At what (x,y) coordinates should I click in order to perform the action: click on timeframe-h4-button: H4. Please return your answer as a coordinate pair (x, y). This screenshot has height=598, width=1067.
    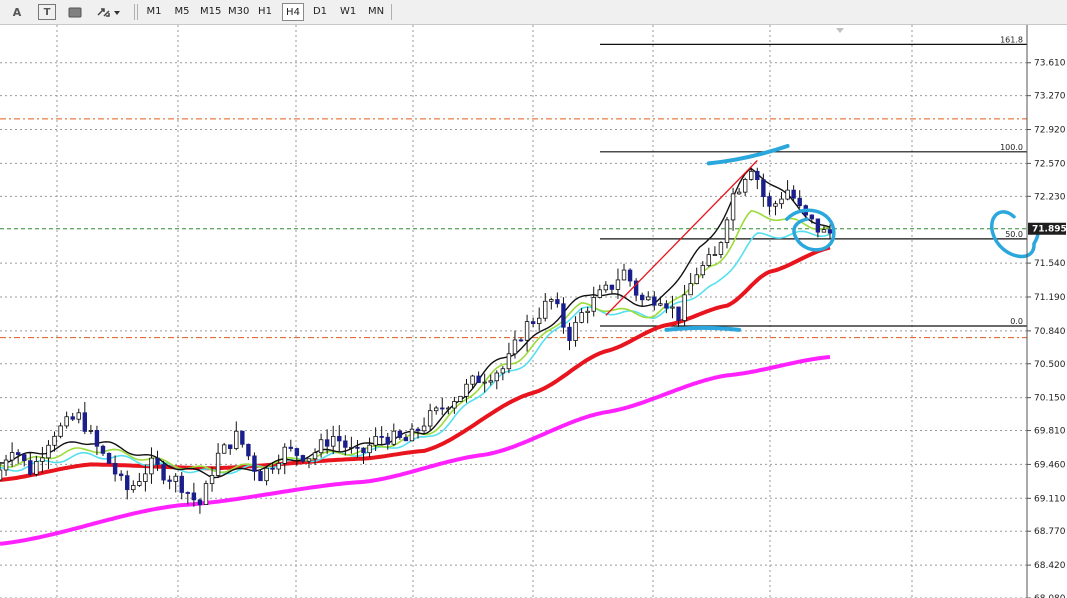
    Looking at the image, I should click on (293, 12).